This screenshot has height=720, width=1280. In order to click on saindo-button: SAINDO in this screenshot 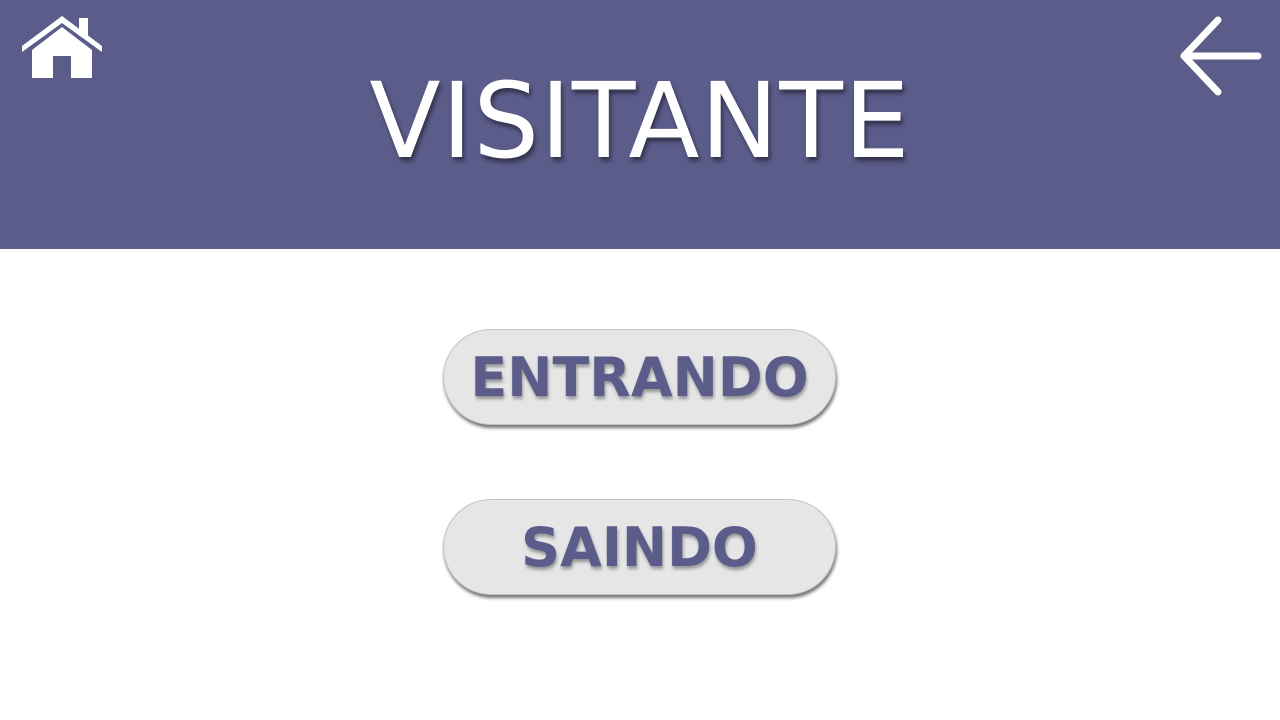, I will do `click(639, 547)`.